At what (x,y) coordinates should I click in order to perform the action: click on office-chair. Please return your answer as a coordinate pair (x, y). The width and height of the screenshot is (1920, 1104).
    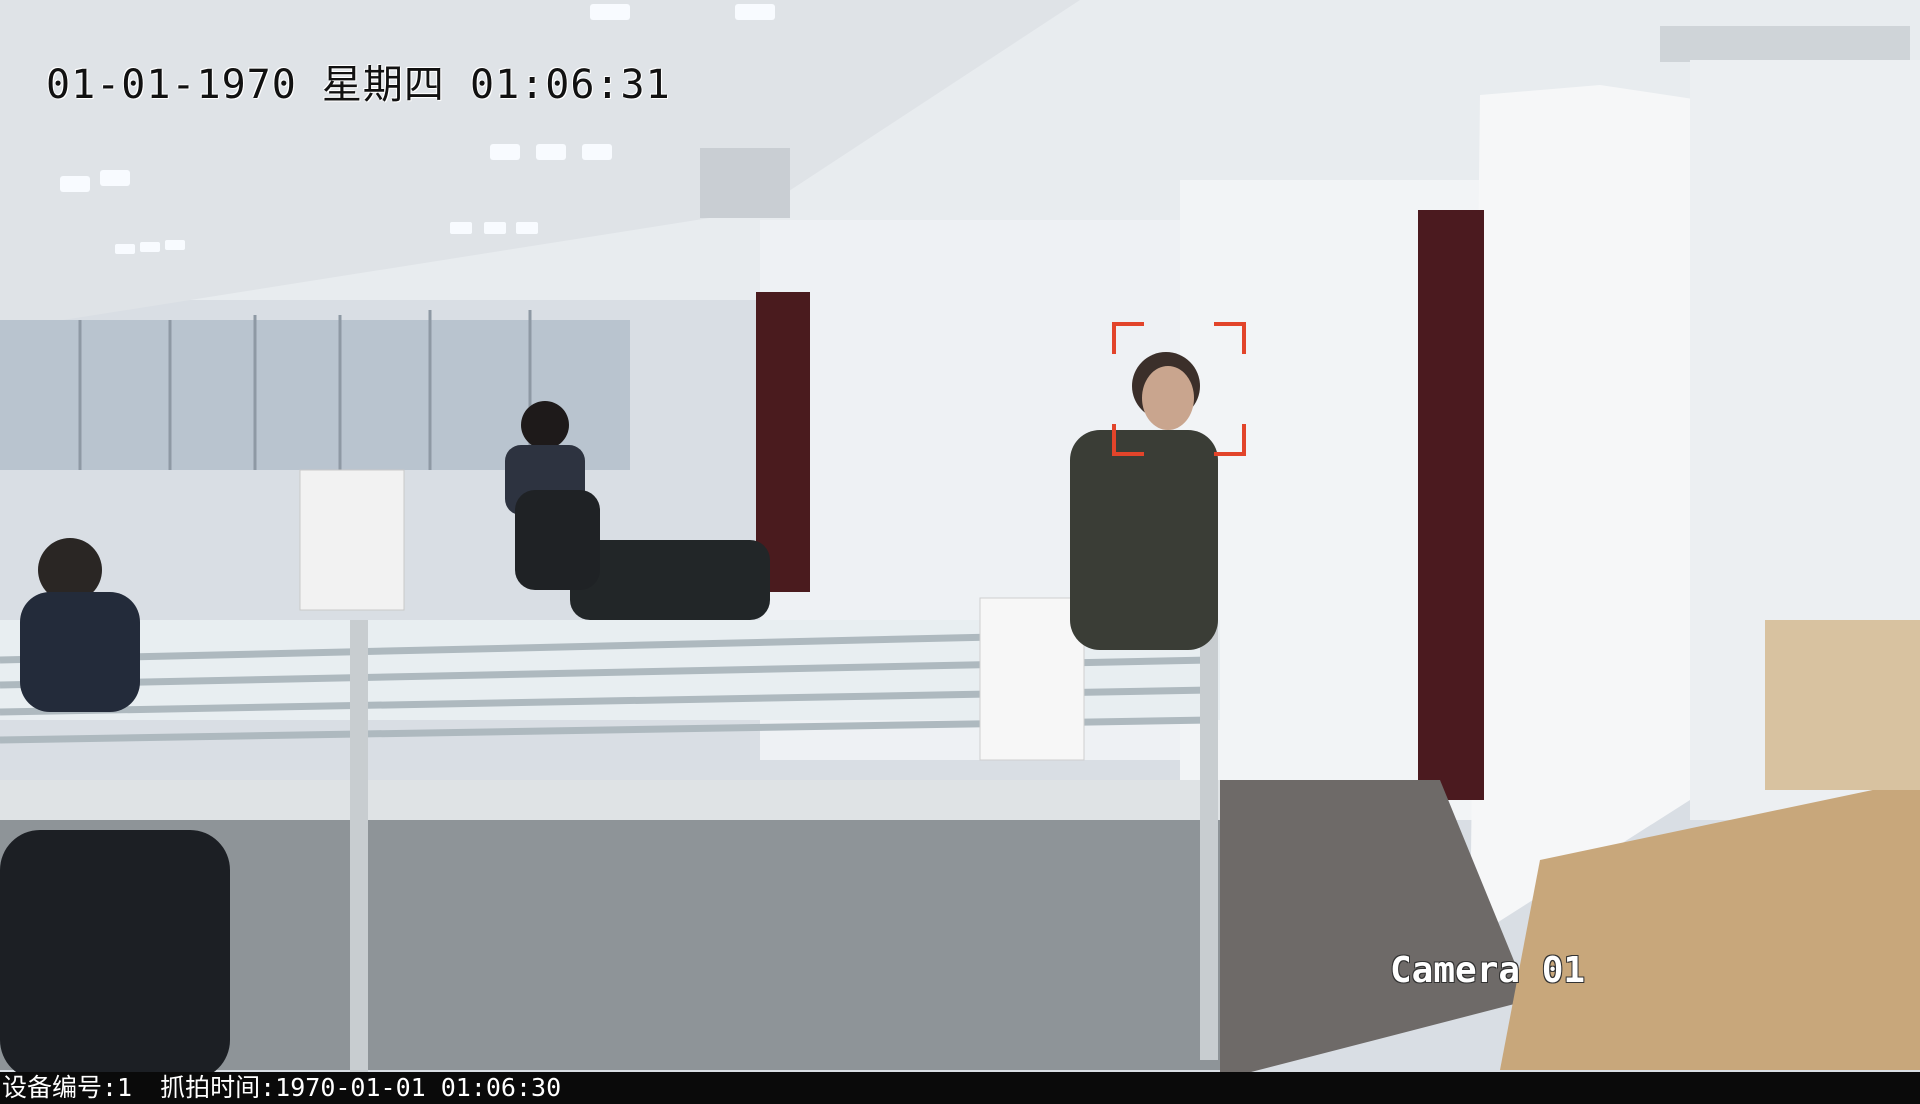
    Looking at the image, I should click on (557, 540).